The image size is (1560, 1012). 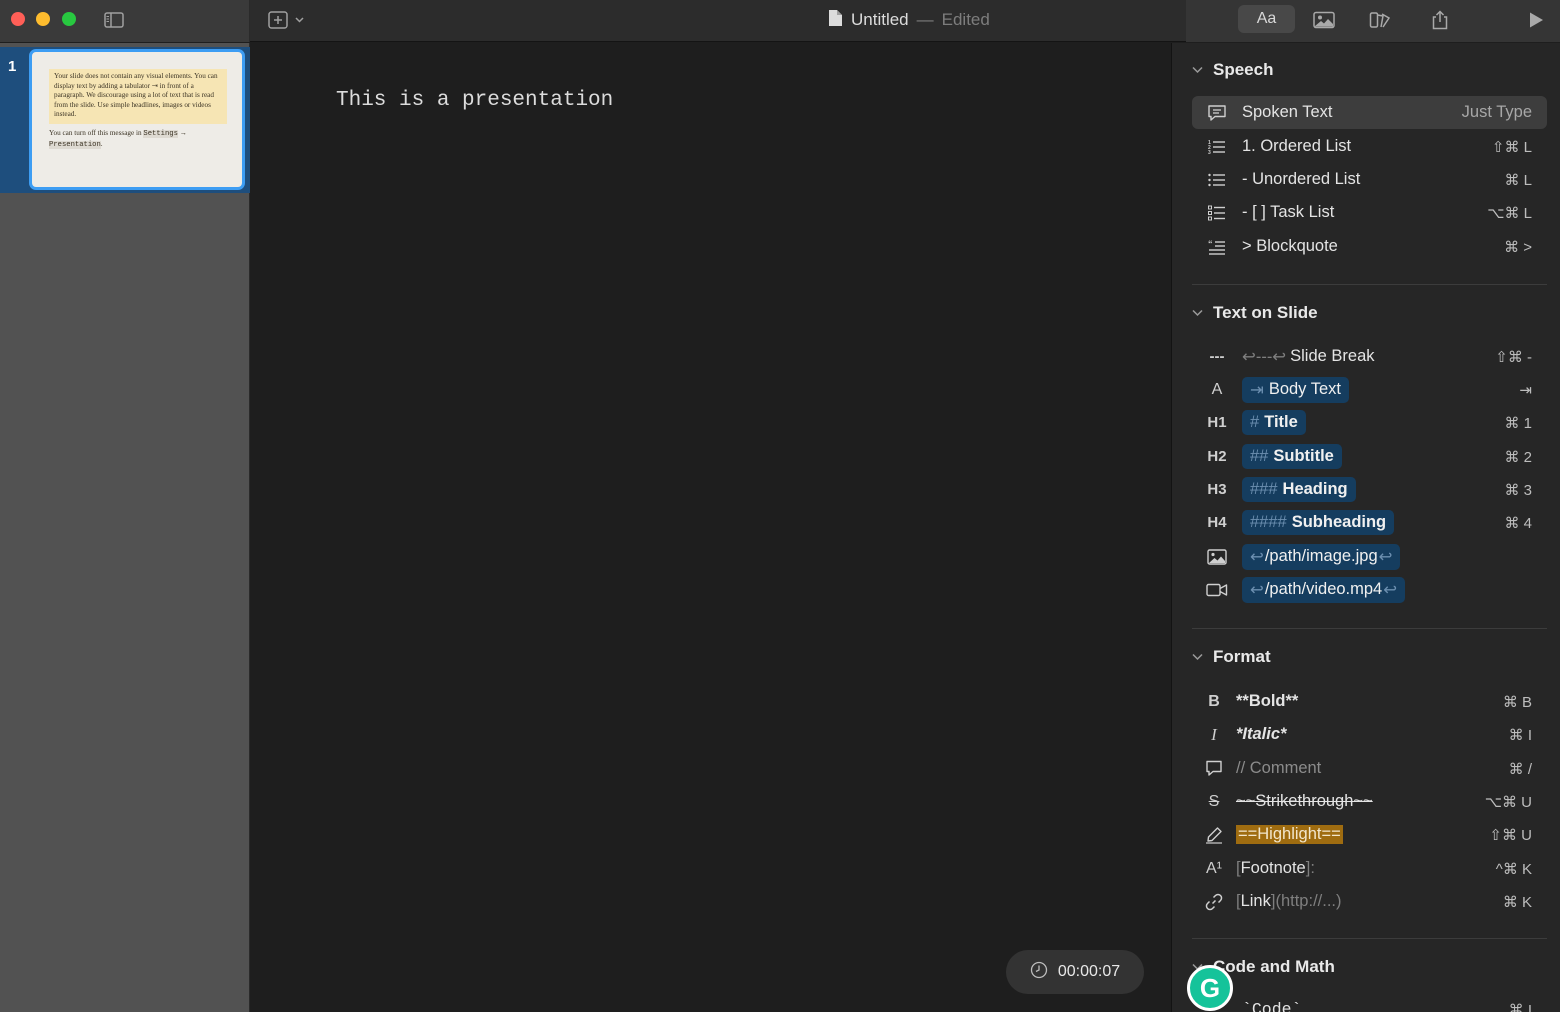 I want to click on subheading-pill: #### Subheading, so click(x=1318, y=522).